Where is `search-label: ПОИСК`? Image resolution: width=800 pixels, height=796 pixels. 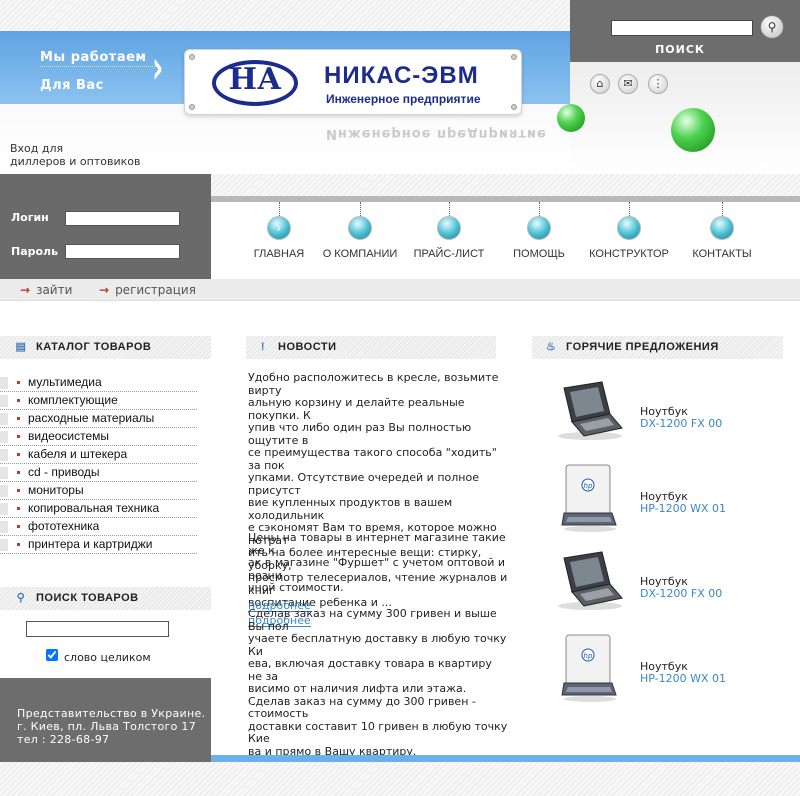
search-label: ПОИСК is located at coordinates (680, 49).